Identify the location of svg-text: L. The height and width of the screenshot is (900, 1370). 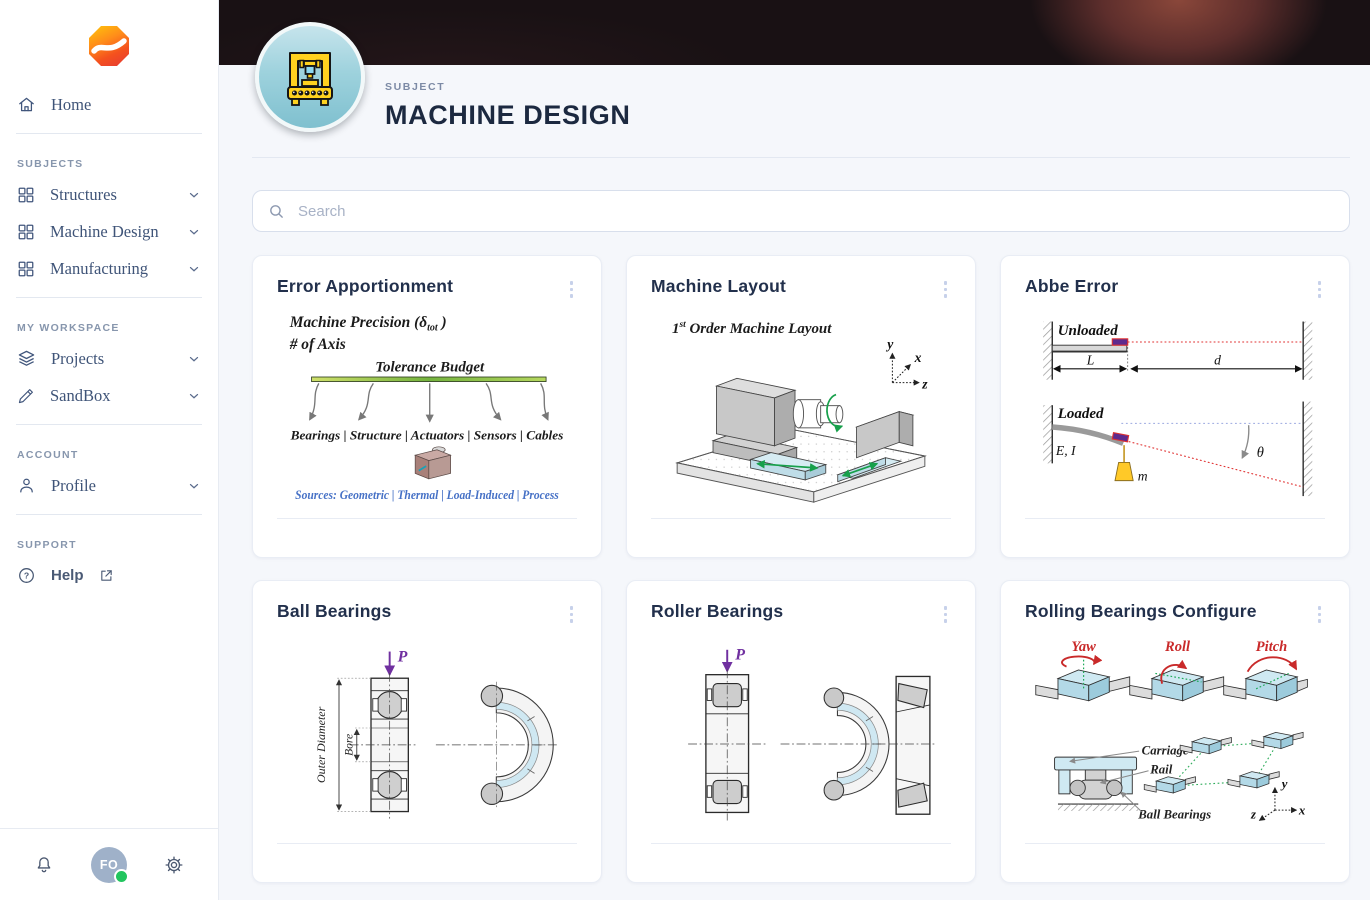
(1090, 359).